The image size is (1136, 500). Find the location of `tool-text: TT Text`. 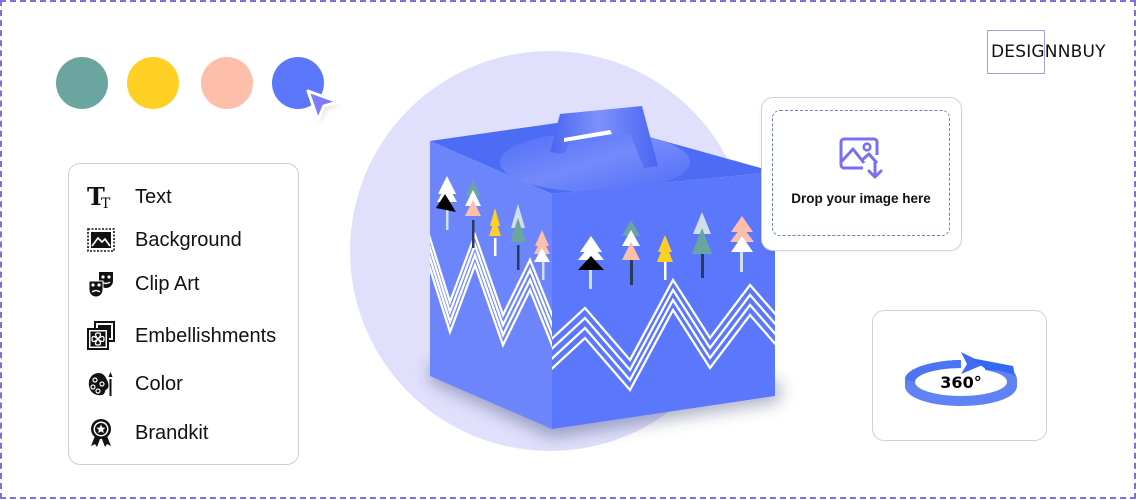

tool-text: TT Text is located at coordinates (128, 197).